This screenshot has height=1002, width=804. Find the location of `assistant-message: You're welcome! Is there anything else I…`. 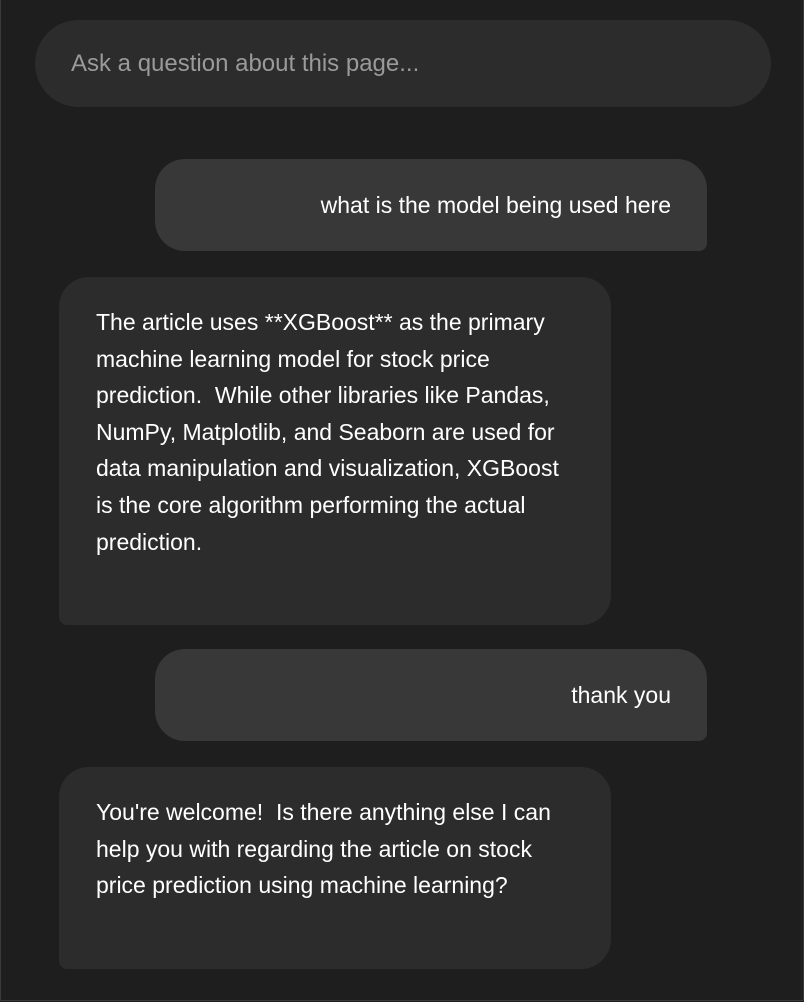

assistant-message: You're welcome! Is there anything else I… is located at coordinates (335, 868).